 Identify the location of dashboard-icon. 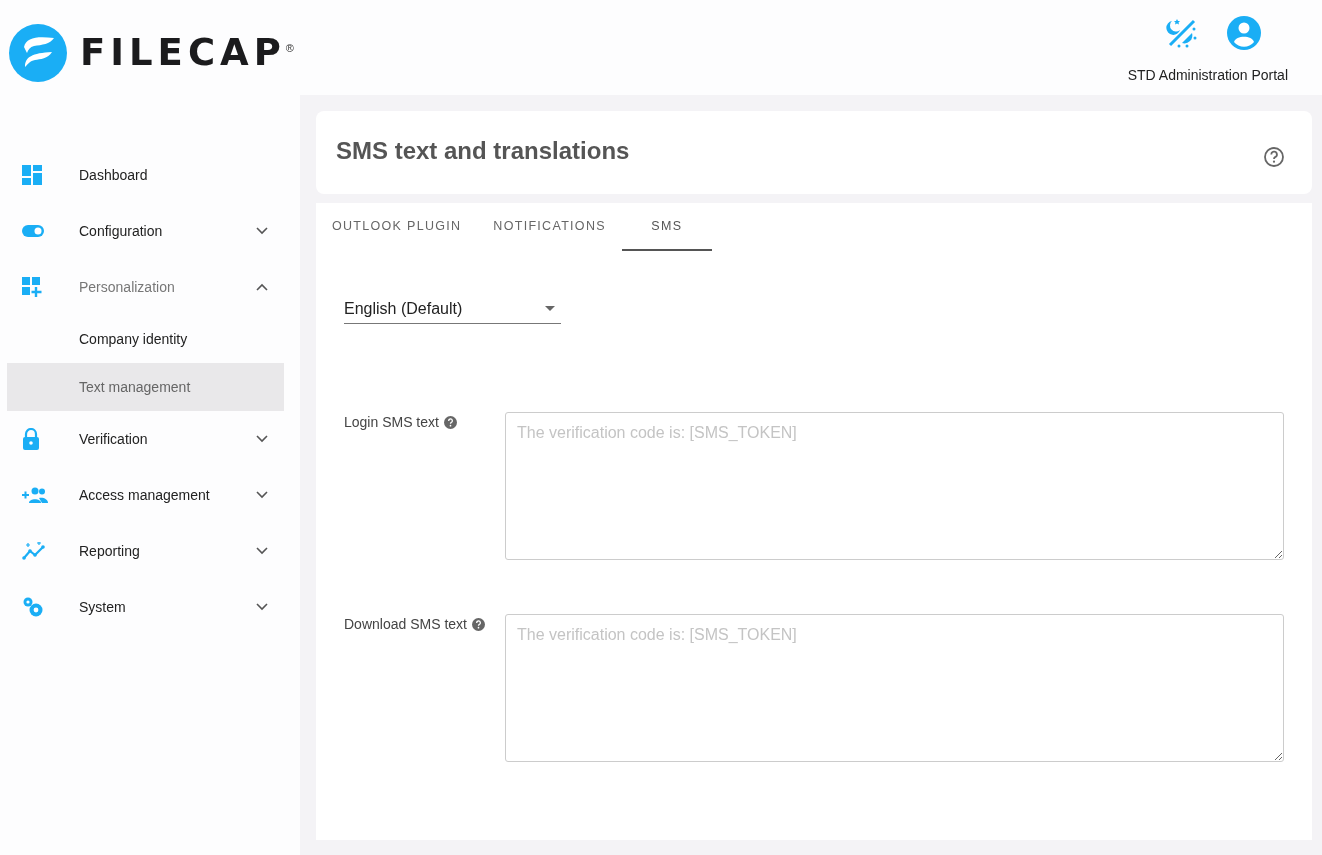
(32, 175).